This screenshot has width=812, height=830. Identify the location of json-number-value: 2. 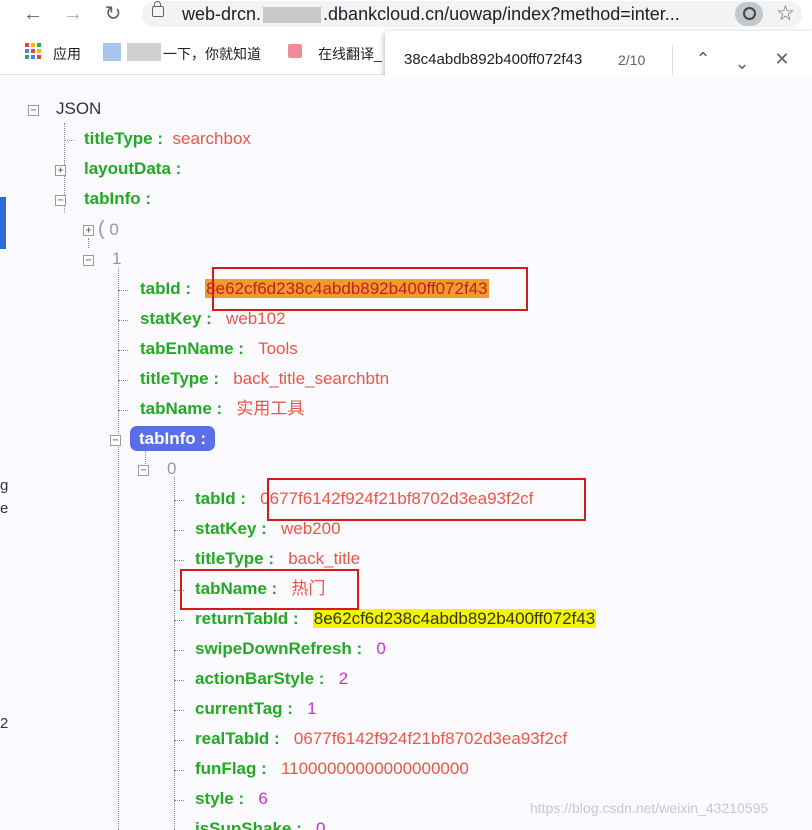
(343, 678).